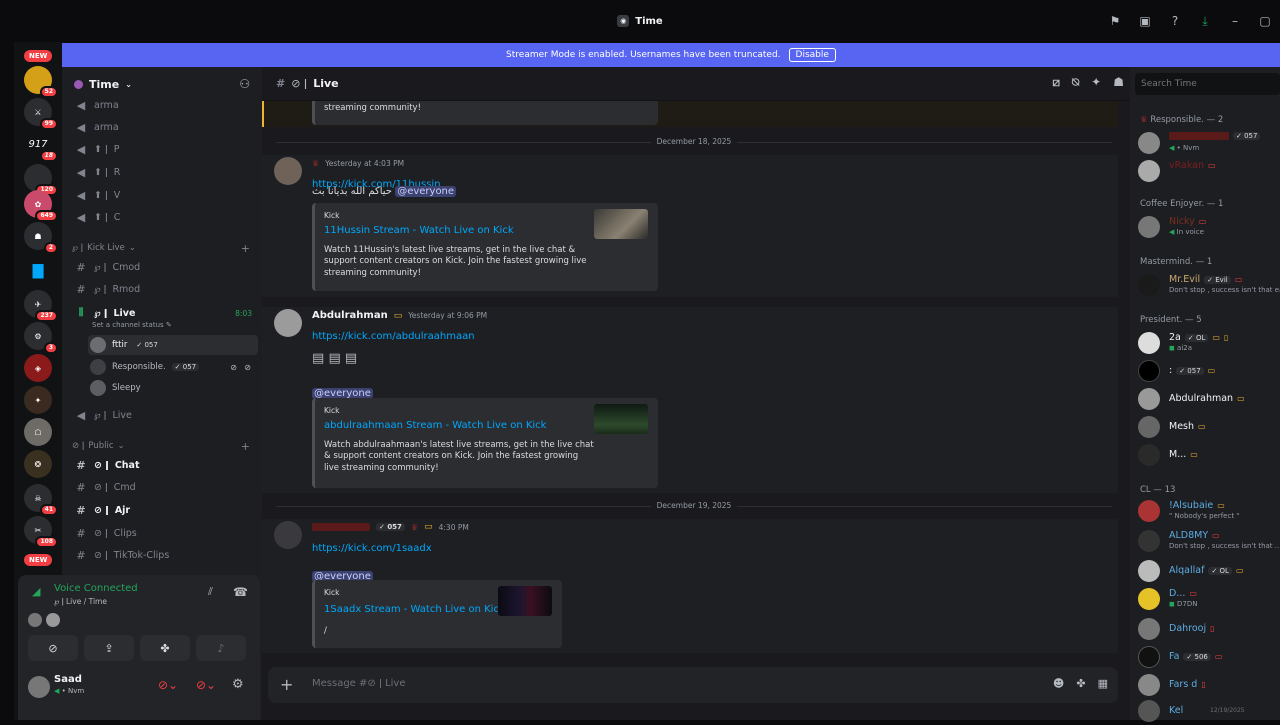  I want to click on member-item: M... ▭, so click(1209, 456).